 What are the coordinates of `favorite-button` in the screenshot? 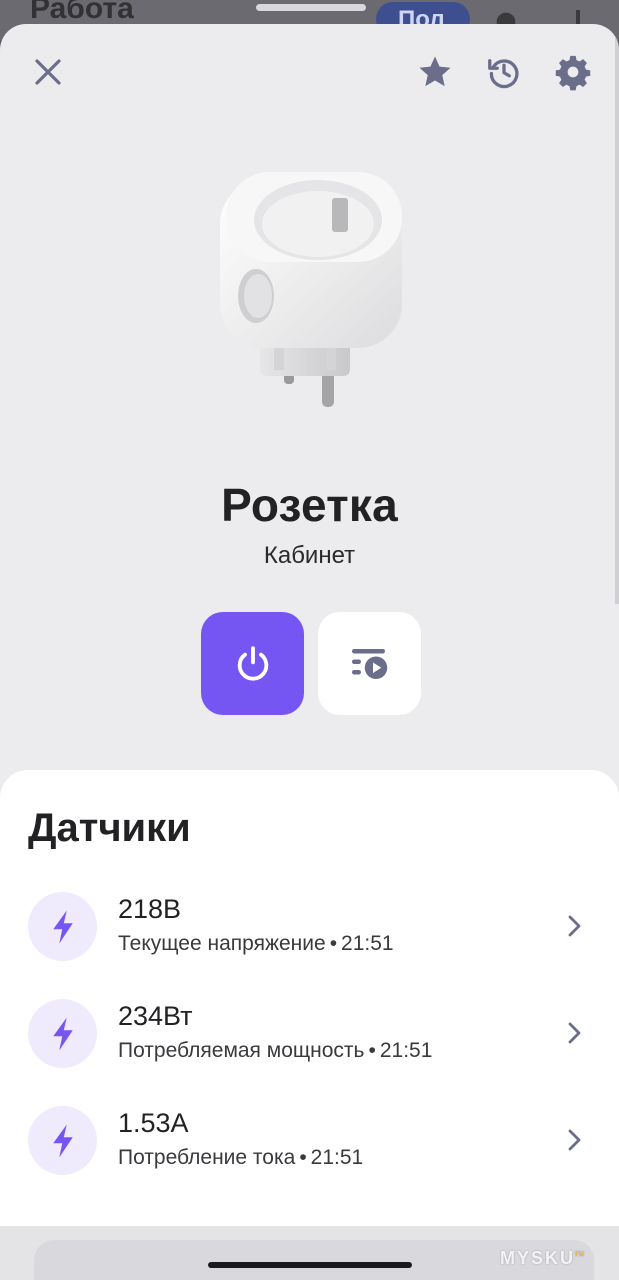 It's located at (435, 72).